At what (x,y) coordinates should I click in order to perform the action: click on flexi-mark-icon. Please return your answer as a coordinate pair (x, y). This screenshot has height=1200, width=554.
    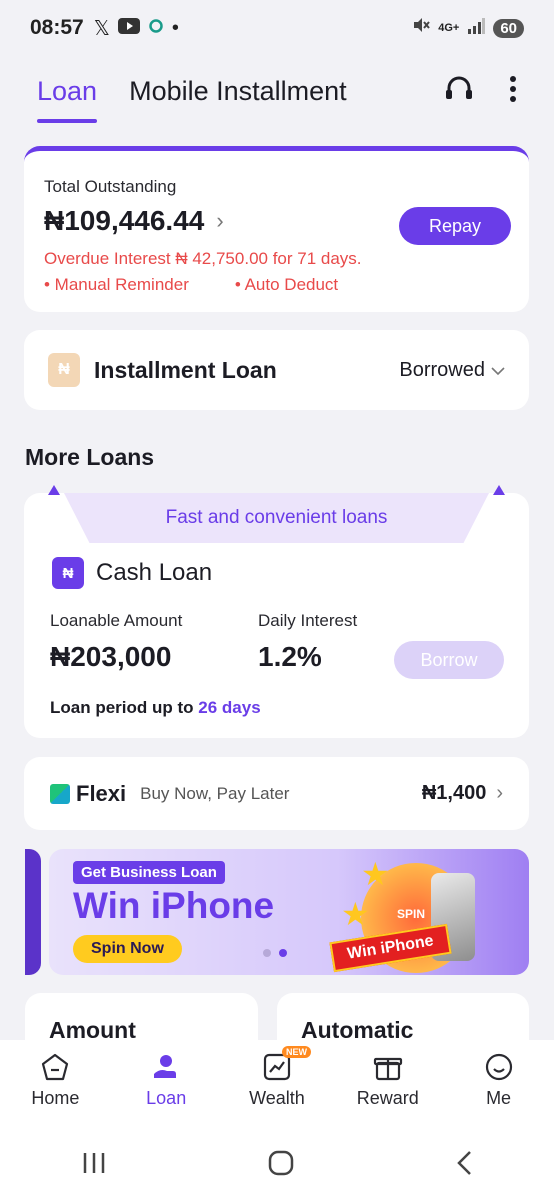
    Looking at the image, I should click on (60, 793).